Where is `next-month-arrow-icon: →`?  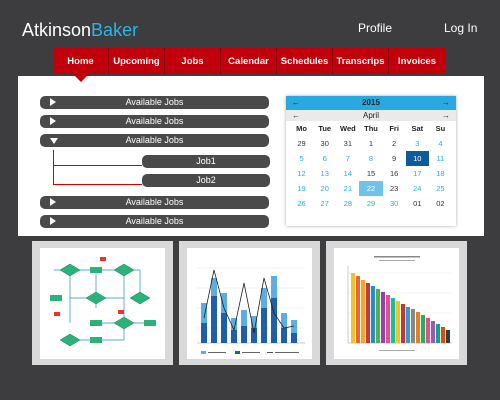 next-month-arrow-icon: → is located at coordinates (446, 115).